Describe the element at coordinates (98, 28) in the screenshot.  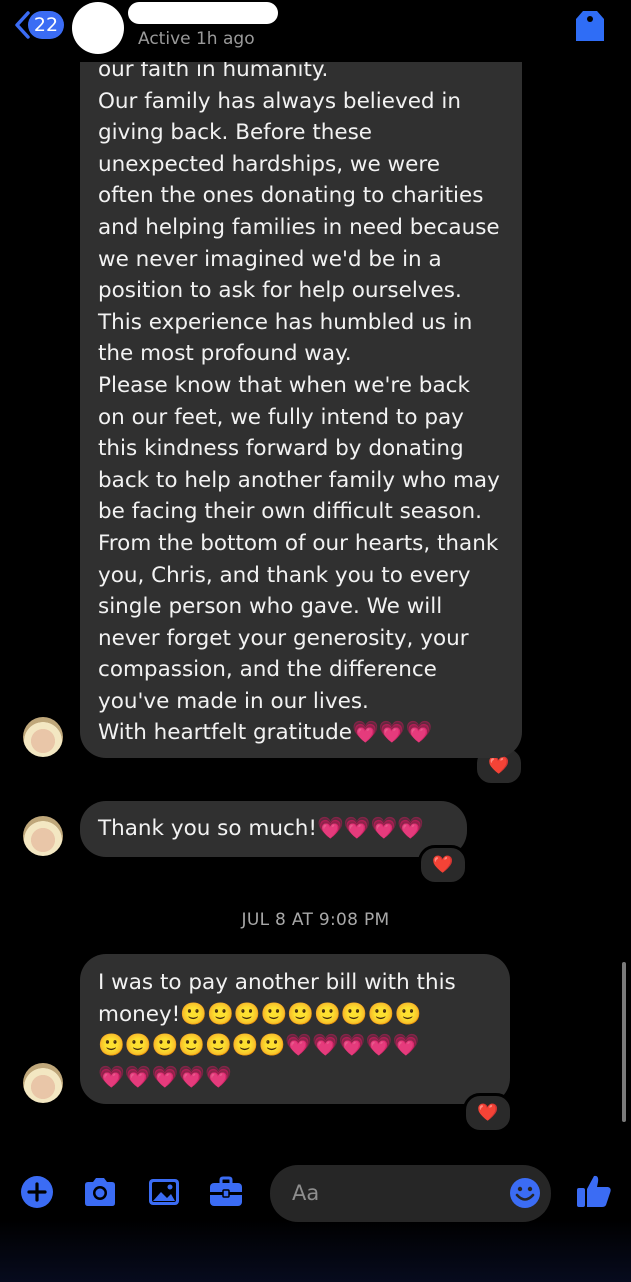
I see `contact-avatar` at that location.